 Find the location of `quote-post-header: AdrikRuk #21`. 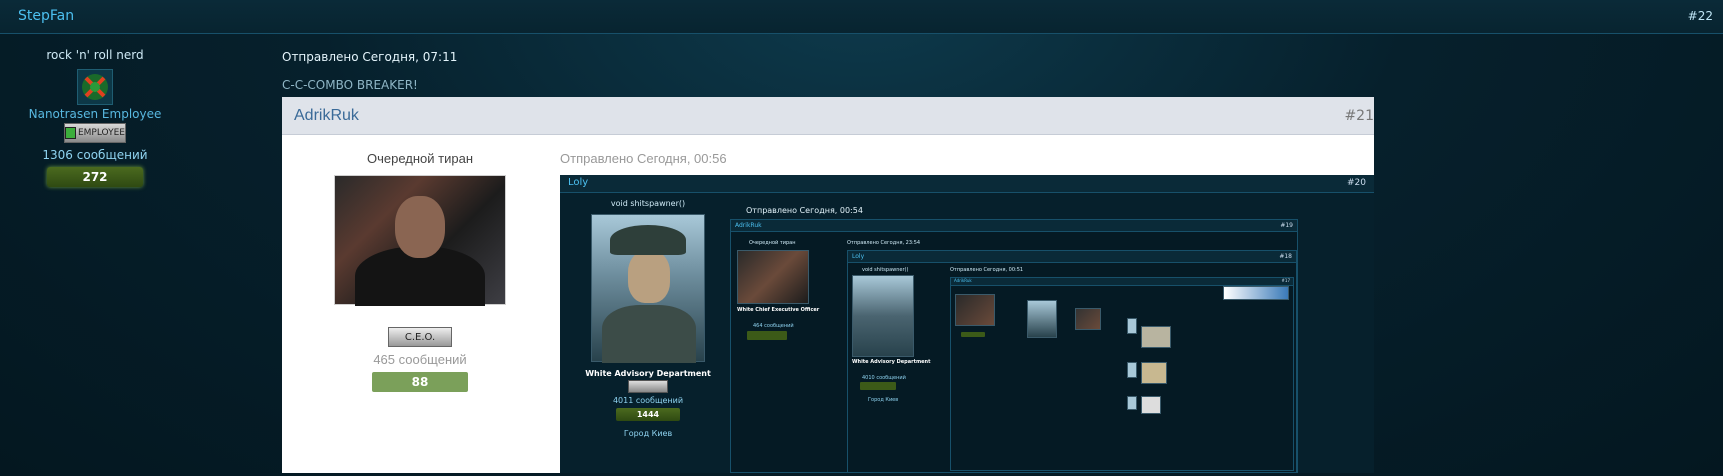

quote-post-header: AdrikRuk #21 is located at coordinates (828, 116).